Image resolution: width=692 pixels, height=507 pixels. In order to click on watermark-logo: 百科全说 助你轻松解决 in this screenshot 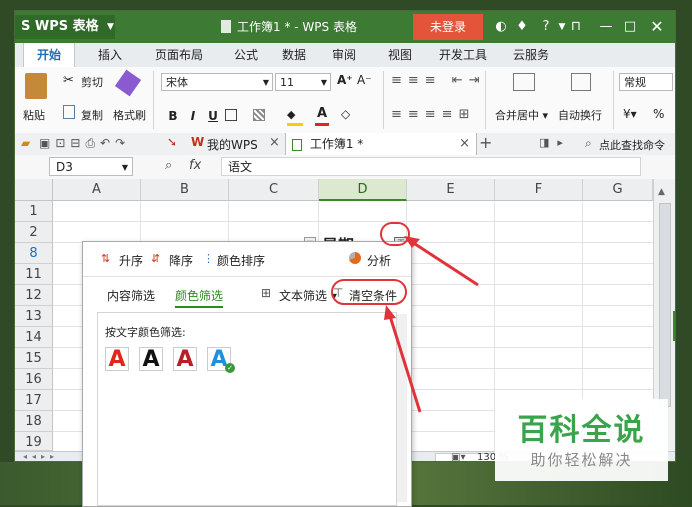, I will do `click(581, 440)`.